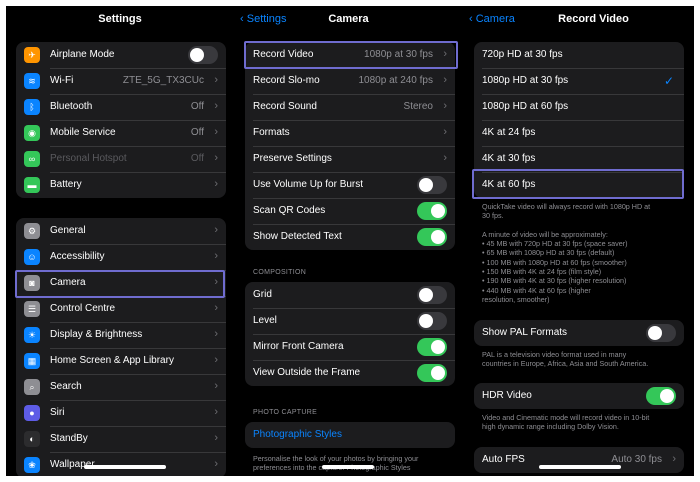  I want to click on show-pal-formats-label: Show PAL Formats, so click(525, 332).